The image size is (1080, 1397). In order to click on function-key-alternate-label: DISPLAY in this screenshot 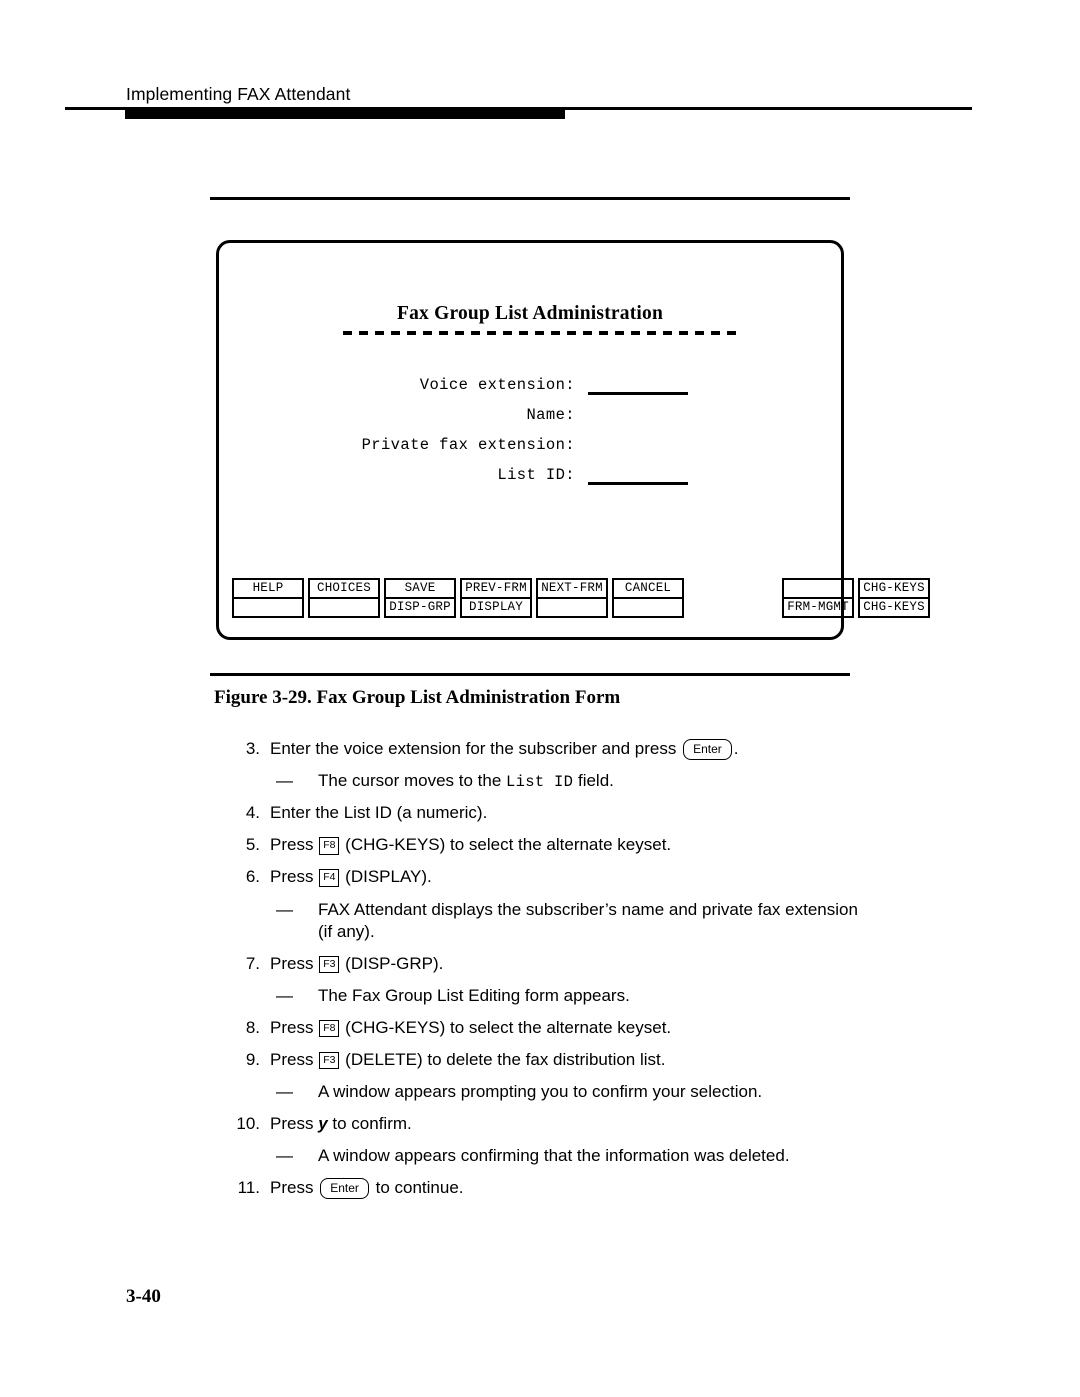, I will do `click(496, 607)`.